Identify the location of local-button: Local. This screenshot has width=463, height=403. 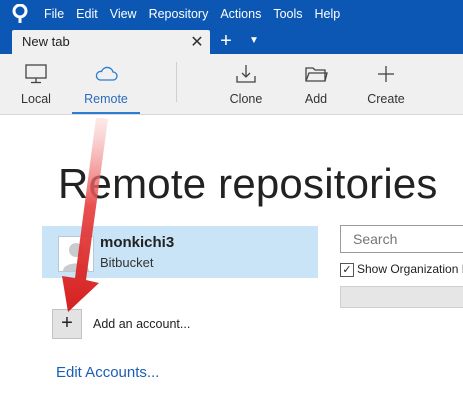
(36, 84).